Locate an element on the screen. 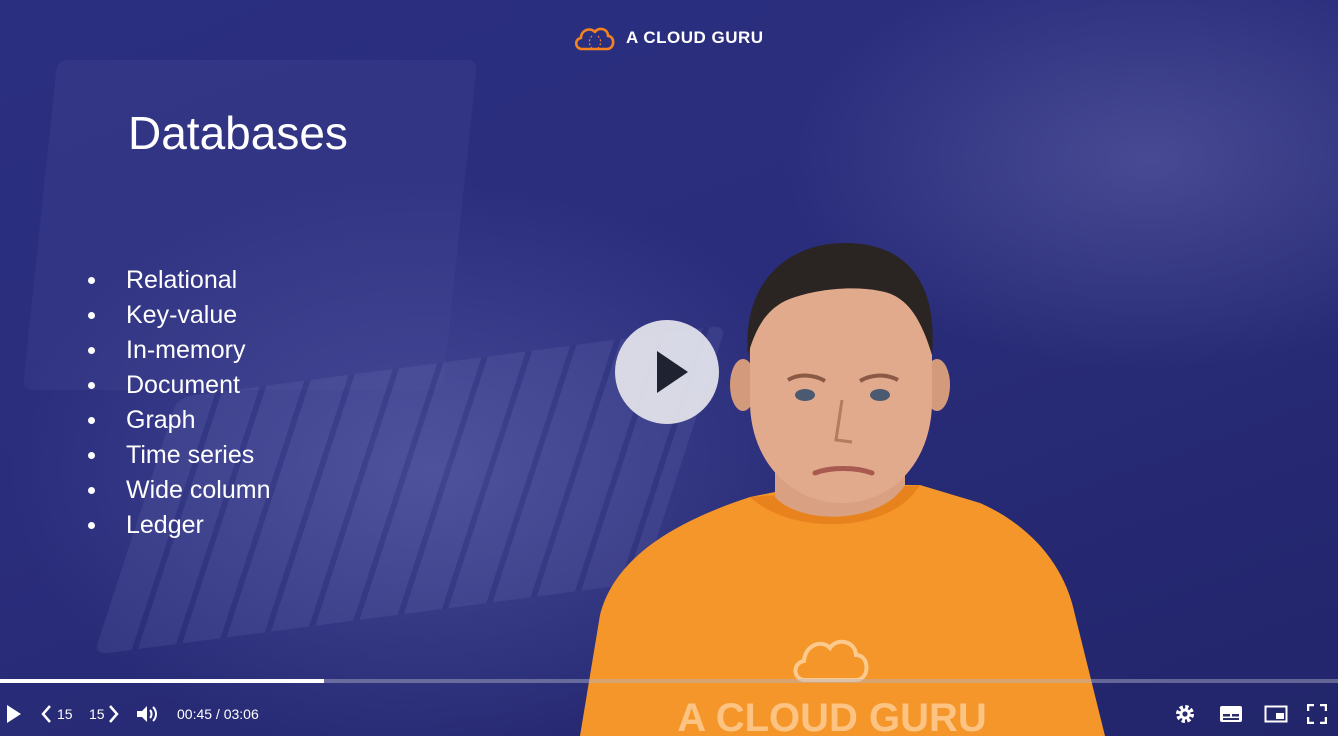 The width and height of the screenshot is (1338, 736). big-play-icon is located at coordinates (672, 372).